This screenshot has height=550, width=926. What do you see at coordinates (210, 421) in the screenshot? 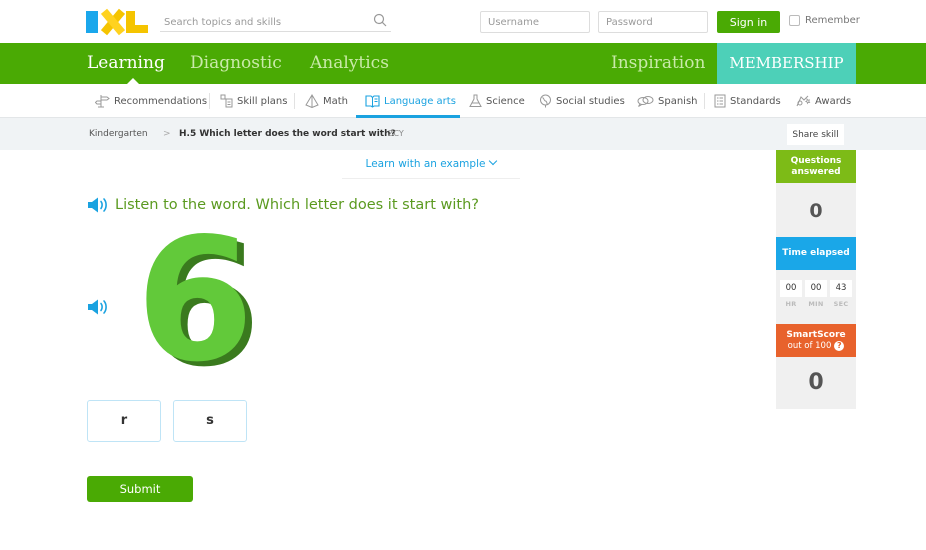
I see `answer-choice: s` at bounding box center [210, 421].